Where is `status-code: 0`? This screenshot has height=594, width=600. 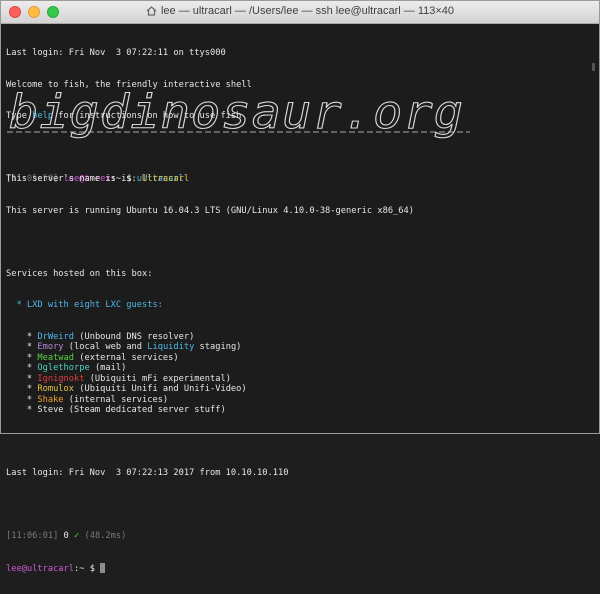 status-code: 0 is located at coordinates (66, 536).